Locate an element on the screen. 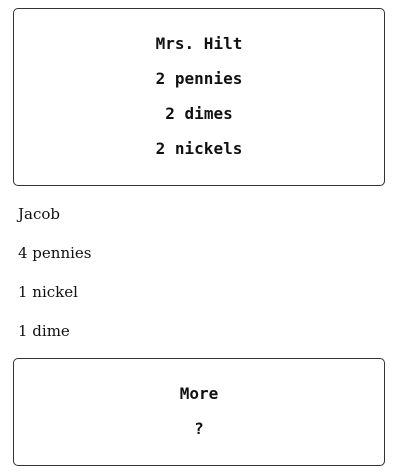 The height and width of the screenshot is (474, 400). section-line: 1 dime is located at coordinates (44, 331).